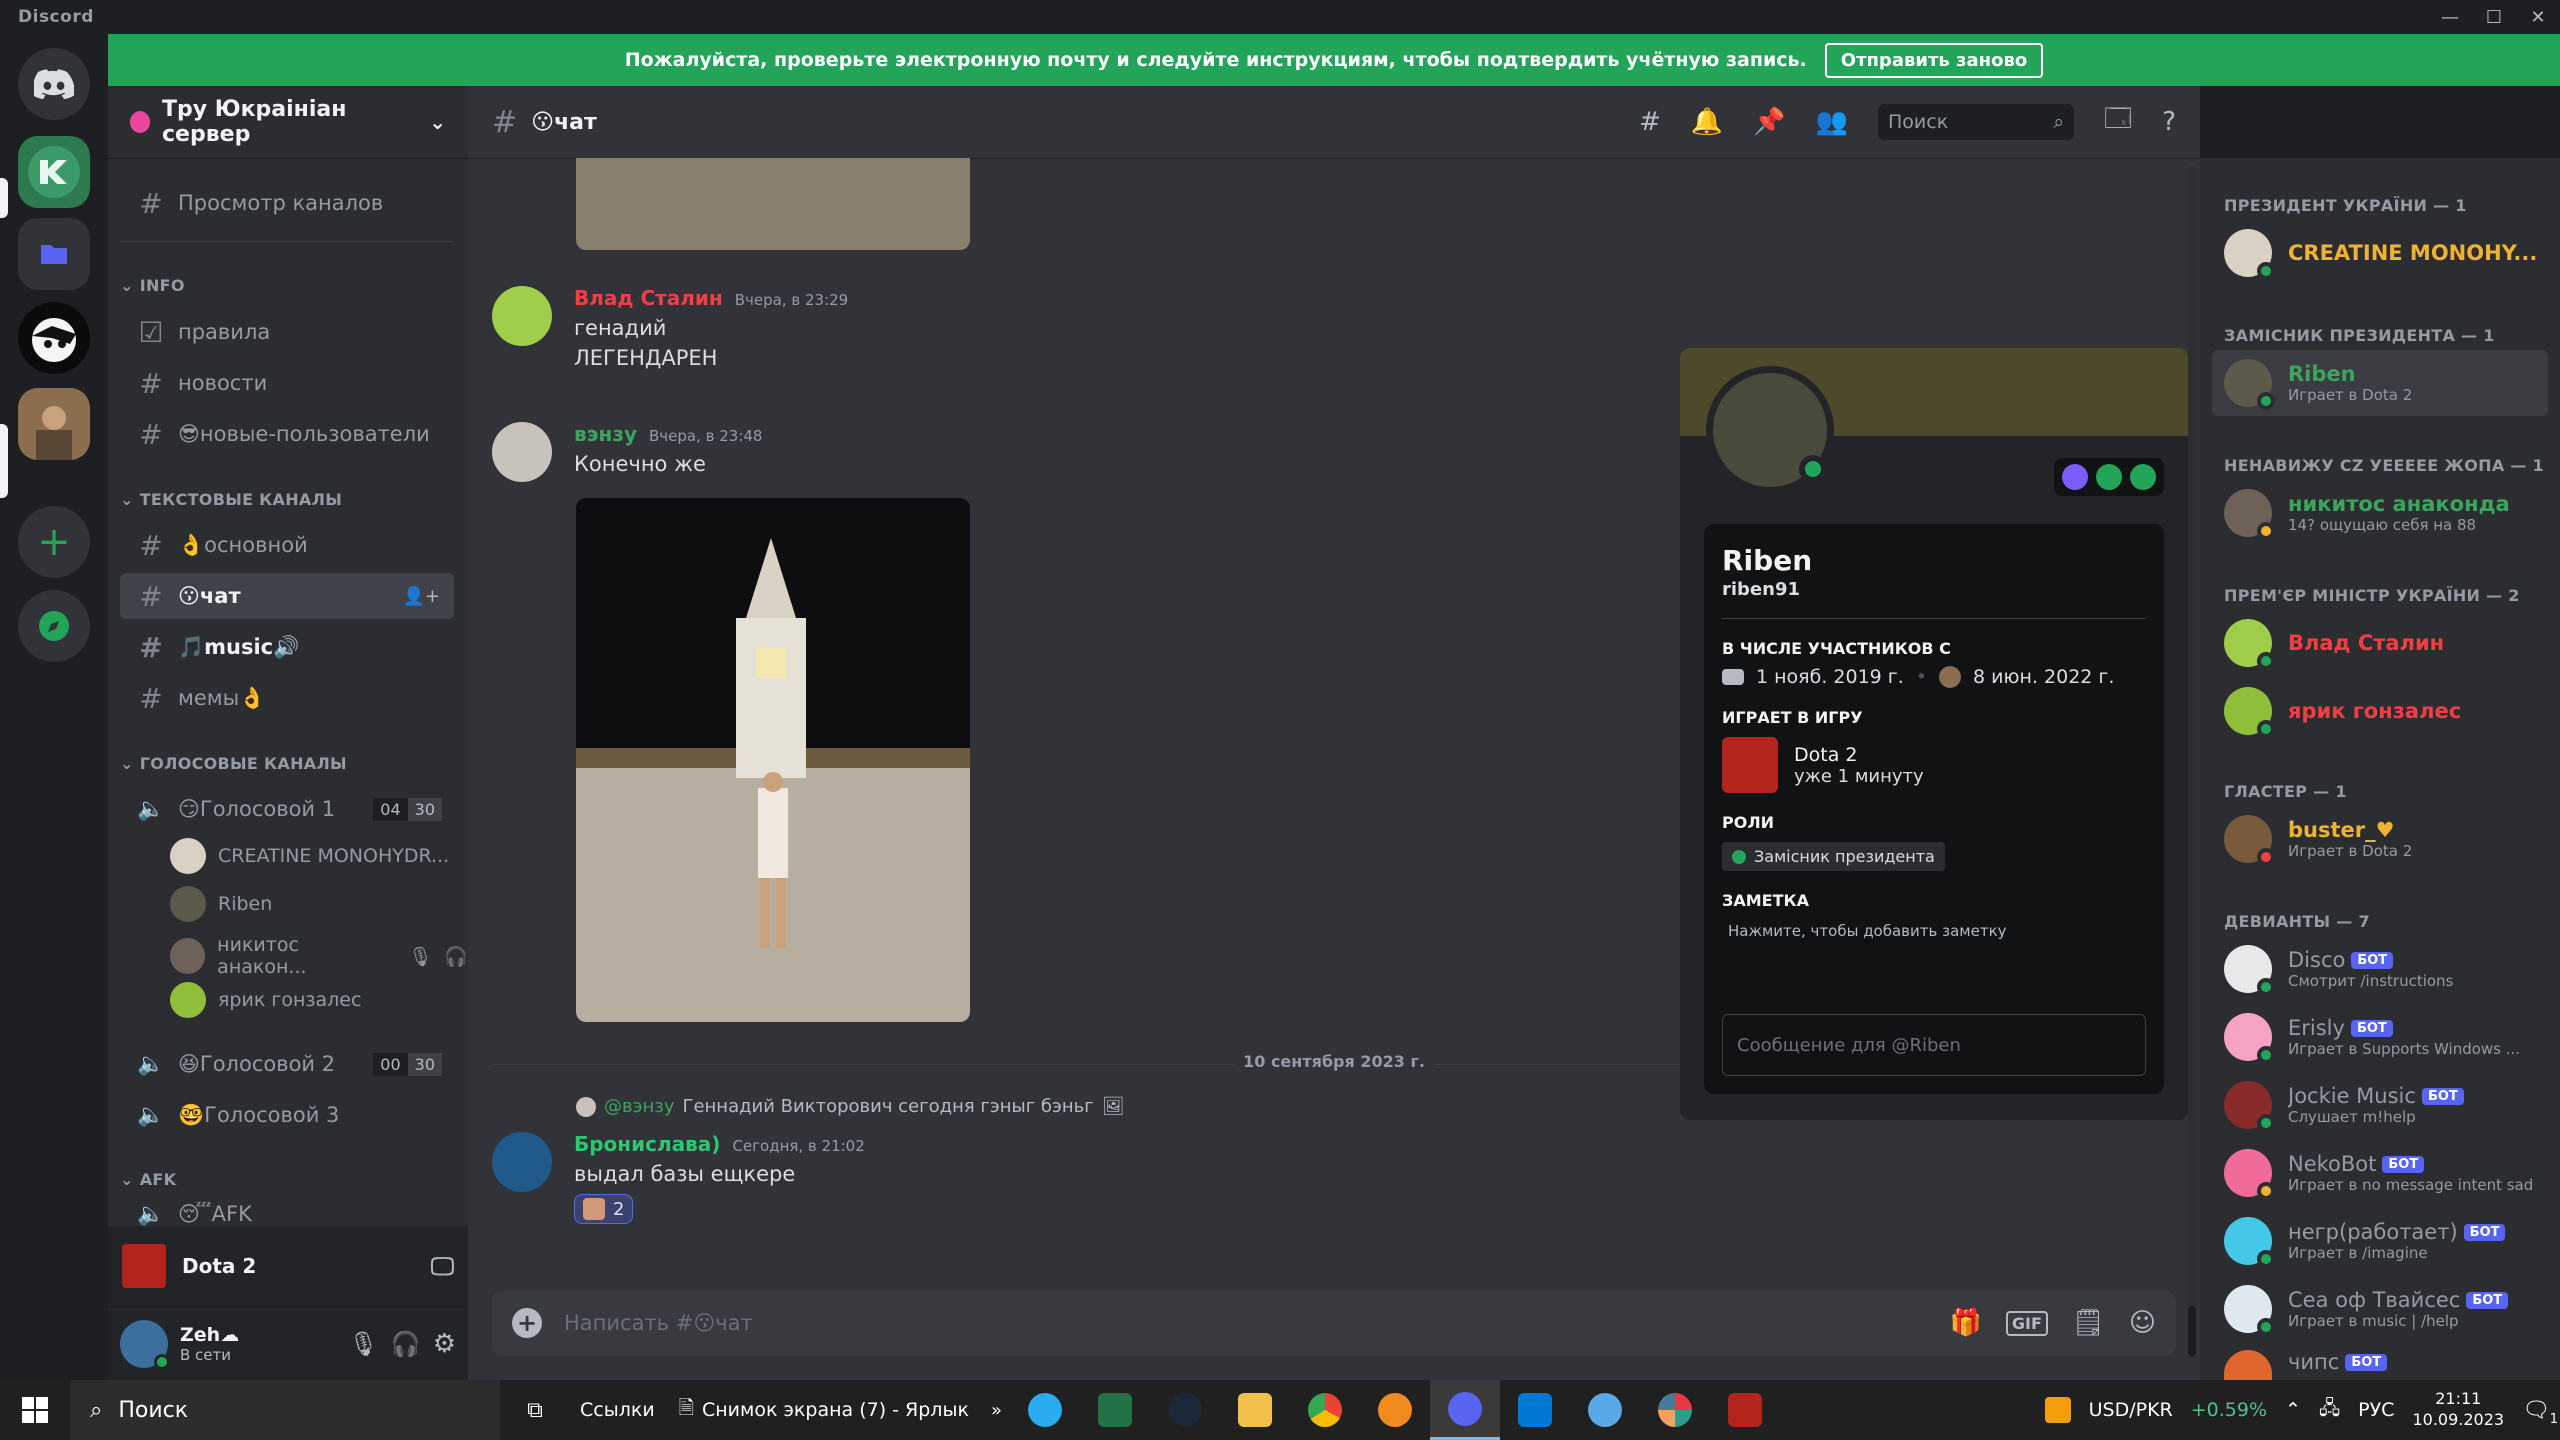  I want to click on help-icon: ?, so click(2169, 122).